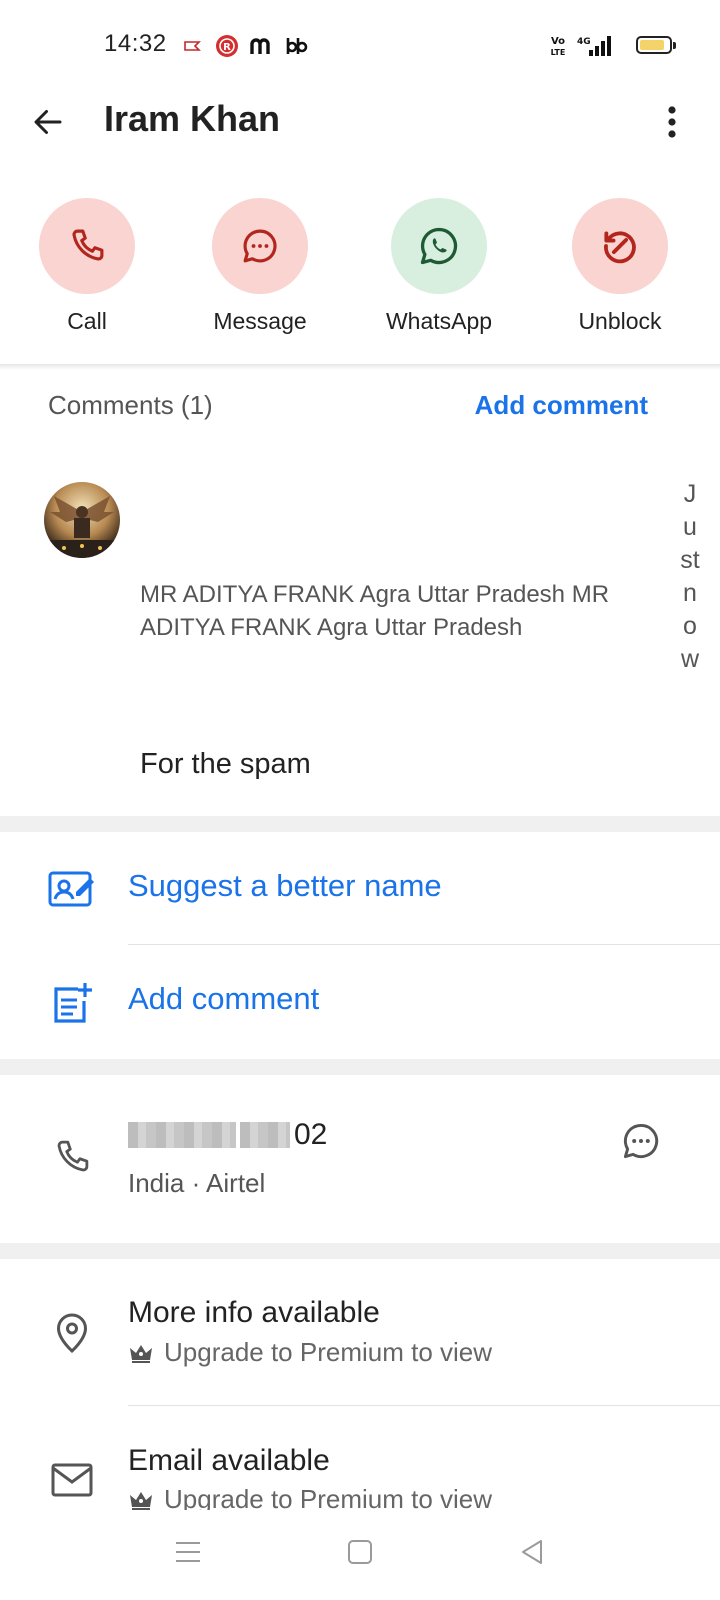 Image resolution: width=720 pixels, height=1600 pixels. I want to click on comment-text: For the spam, so click(225, 764).